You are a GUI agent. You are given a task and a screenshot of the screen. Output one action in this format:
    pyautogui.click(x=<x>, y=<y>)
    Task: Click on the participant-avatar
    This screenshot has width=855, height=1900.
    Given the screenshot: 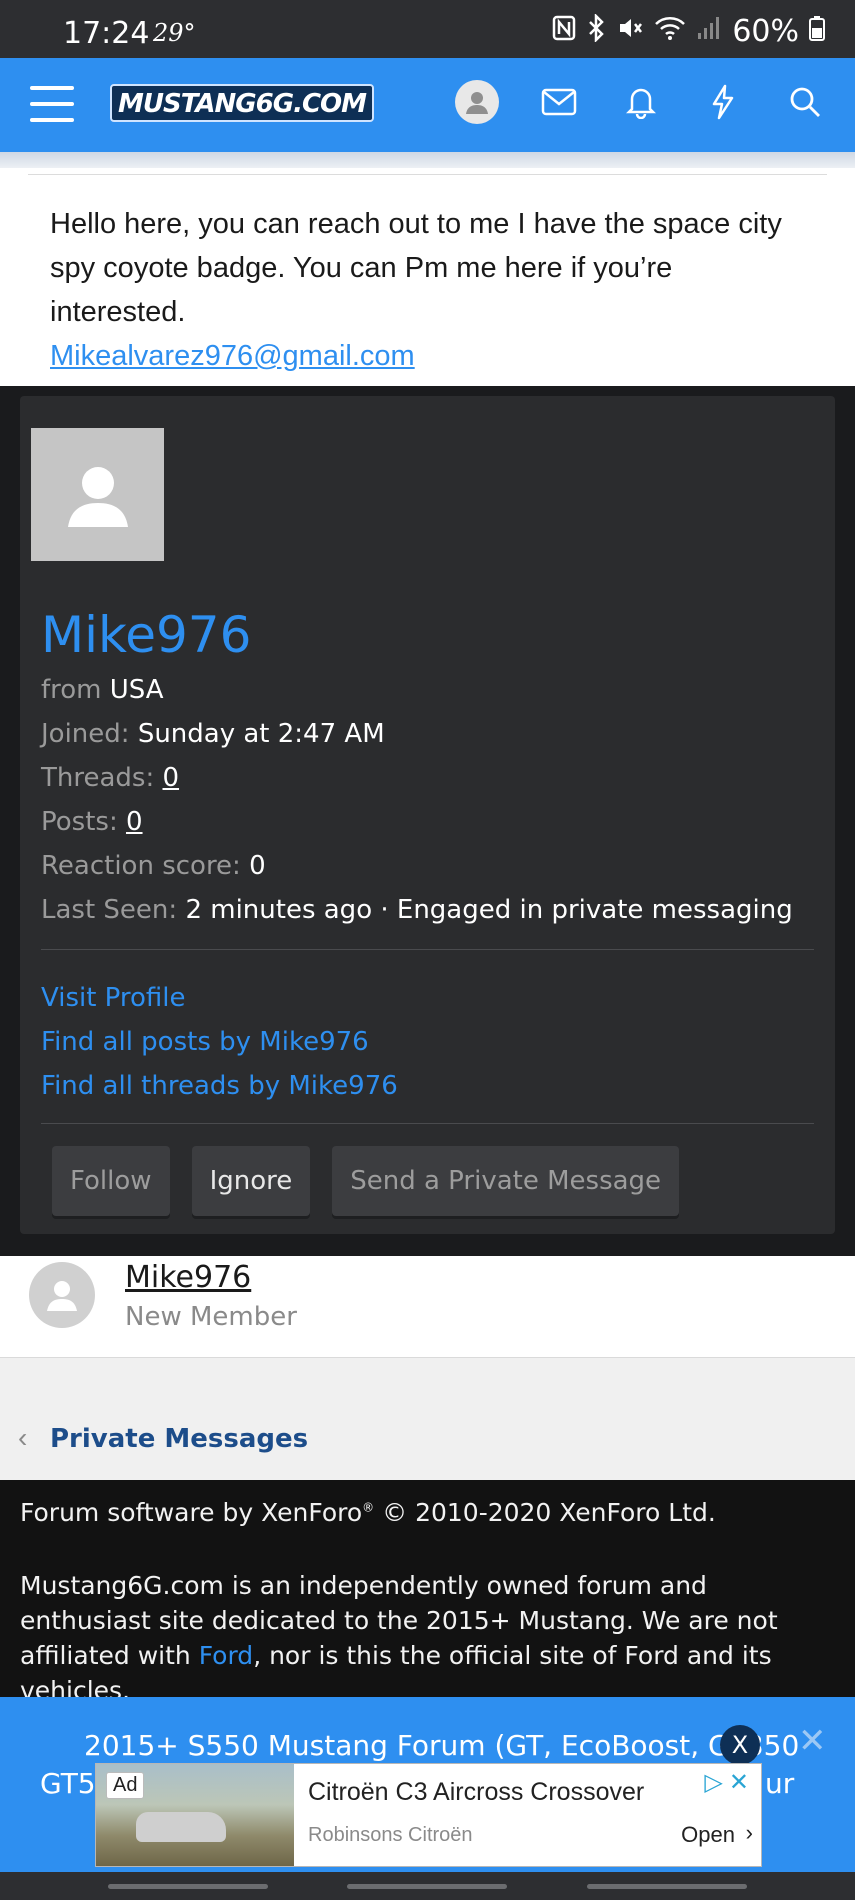 What is the action you would take?
    pyautogui.click(x=62, y=1295)
    